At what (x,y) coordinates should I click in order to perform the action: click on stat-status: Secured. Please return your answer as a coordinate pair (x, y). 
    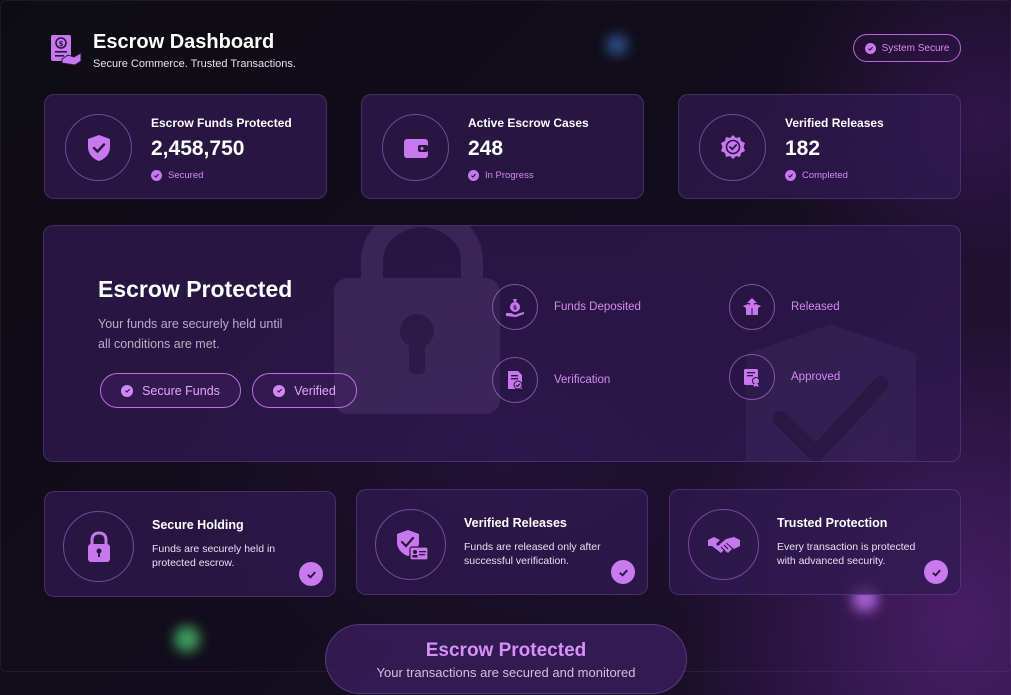
    Looking at the image, I should click on (177, 175).